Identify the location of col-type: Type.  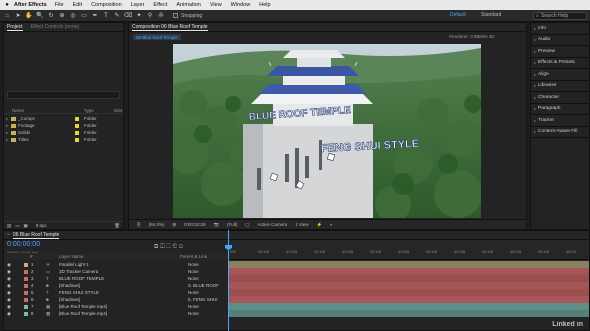
(89, 110).